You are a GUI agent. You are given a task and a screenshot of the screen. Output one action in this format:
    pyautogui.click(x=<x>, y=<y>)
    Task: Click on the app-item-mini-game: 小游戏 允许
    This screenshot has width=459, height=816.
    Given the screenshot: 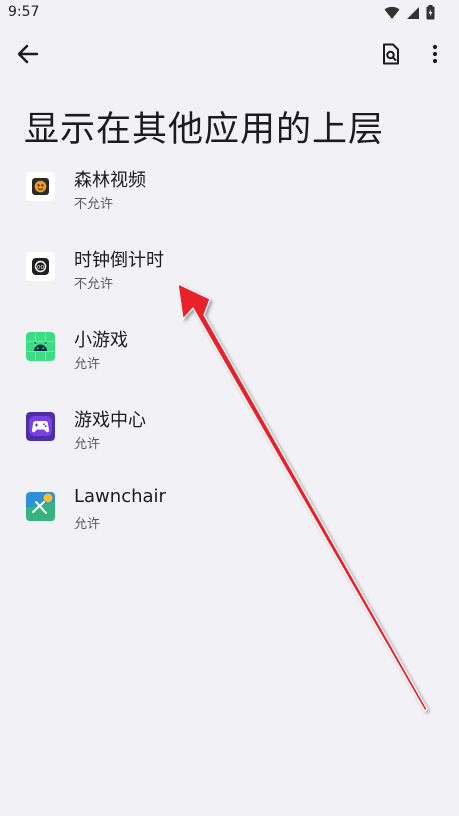 What is the action you would take?
    pyautogui.click(x=229, y=346)
    